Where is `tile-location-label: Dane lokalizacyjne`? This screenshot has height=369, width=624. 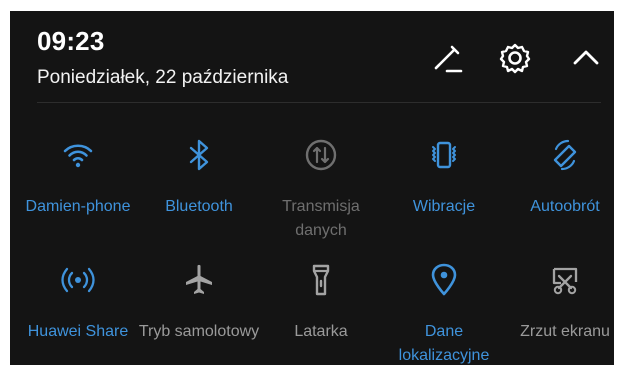
tile-location-label: Dane lokalizacyjne is located at coordinates (444, 343).